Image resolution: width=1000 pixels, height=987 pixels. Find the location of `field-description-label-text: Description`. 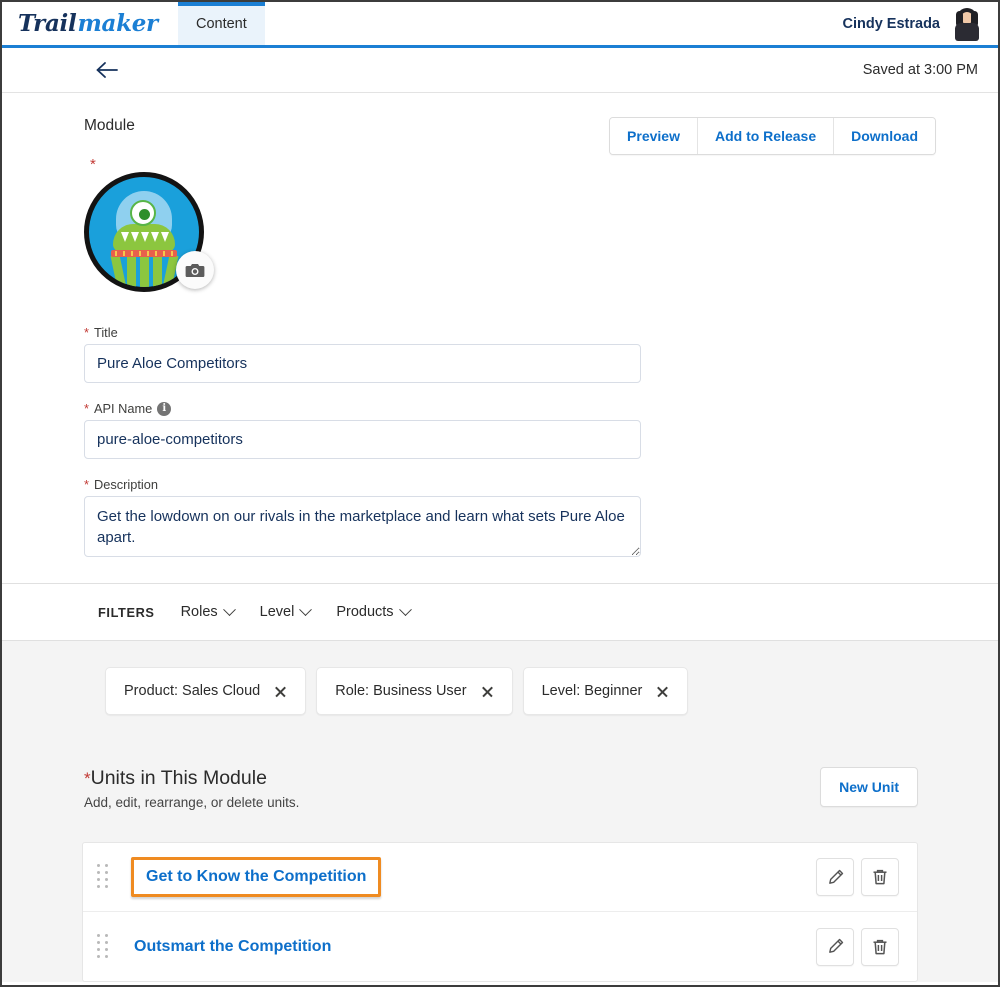

field-description-label-text: Description is located at coordinates (125, 484).